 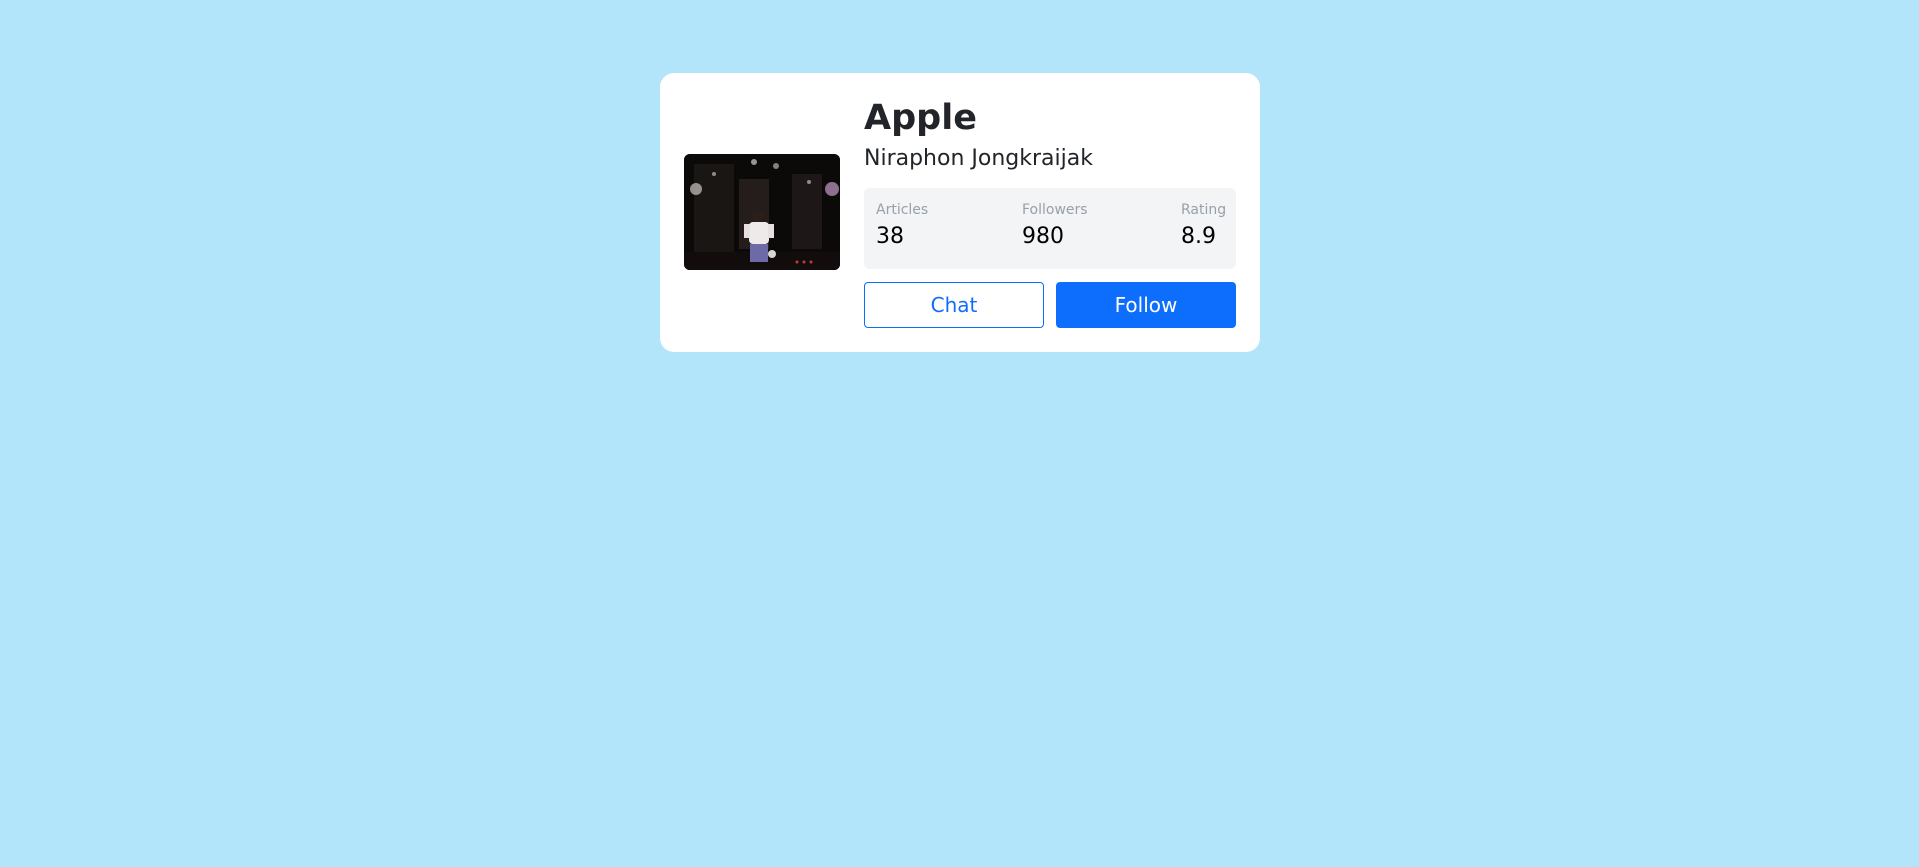 What do you see at coordinates (954, 305) in the screenshot?
I see `chat-button: Chat` at bounding box center [954, 305].